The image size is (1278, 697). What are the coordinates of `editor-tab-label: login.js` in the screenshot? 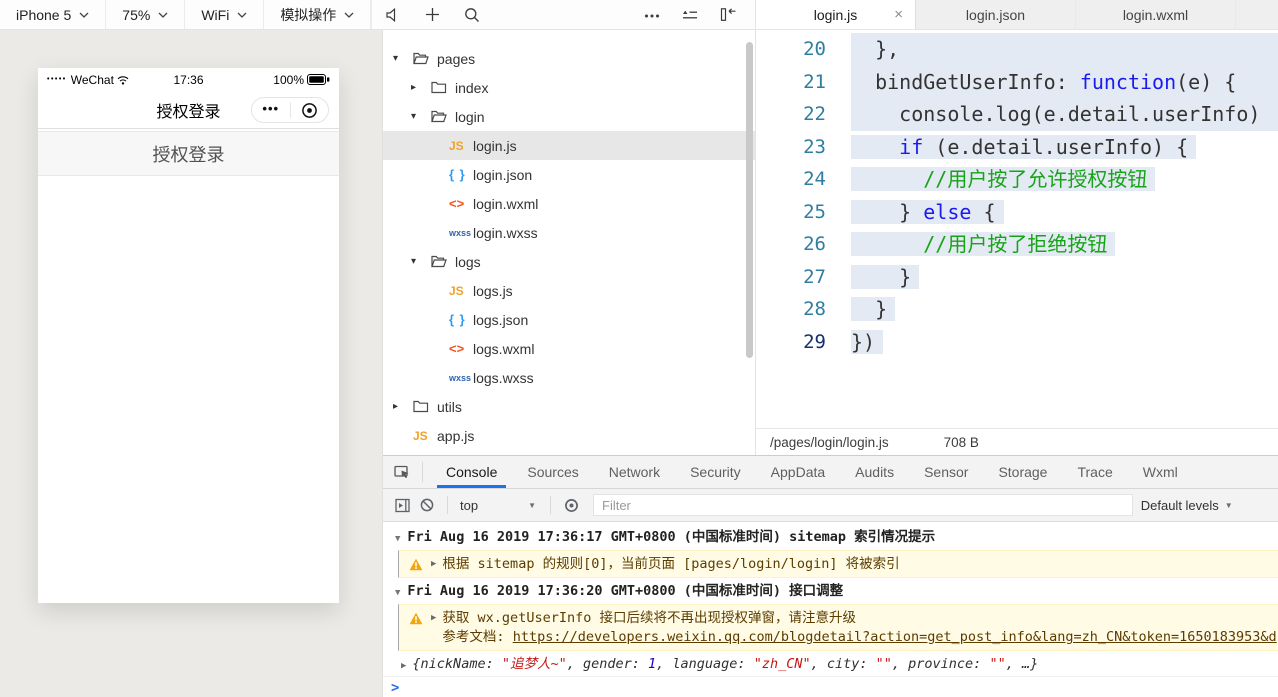 It's located at (835, 14).